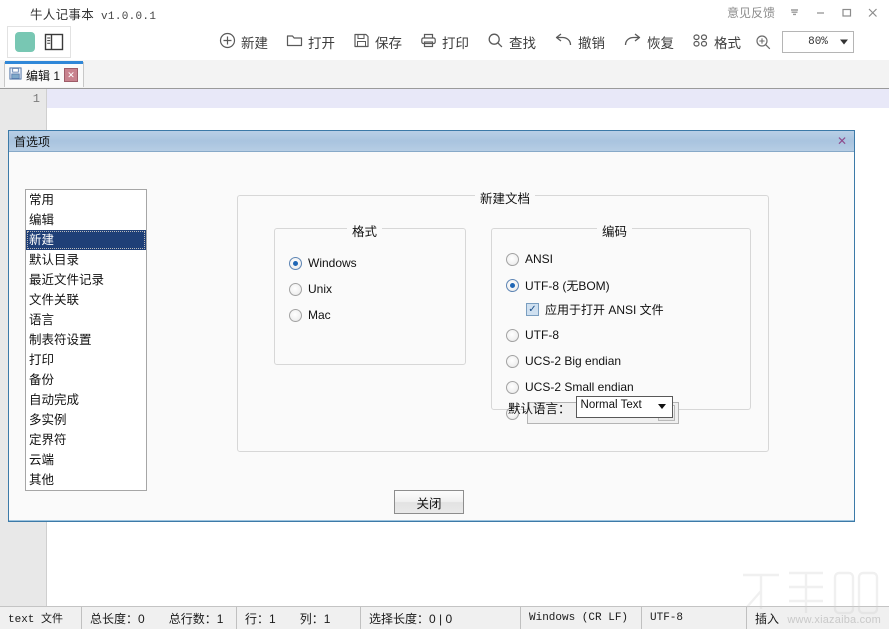 The image size is (889, 630). I want to click on status-insert-mode: 插入, so click(767, 618).